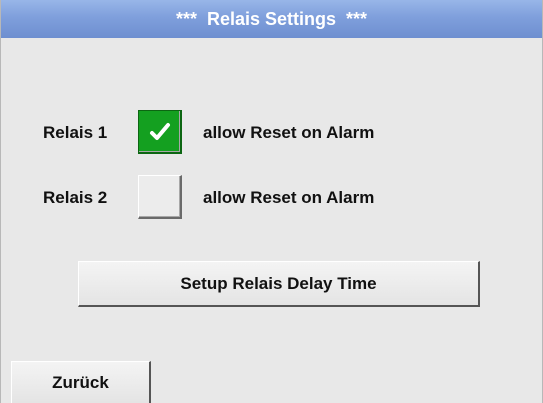 This screenshot has width=543, height=403. What do you see at coordinates (75, 197) in the screenshot?
I see `relais-2-label: Relais 2` at bounding box center [75, 197].